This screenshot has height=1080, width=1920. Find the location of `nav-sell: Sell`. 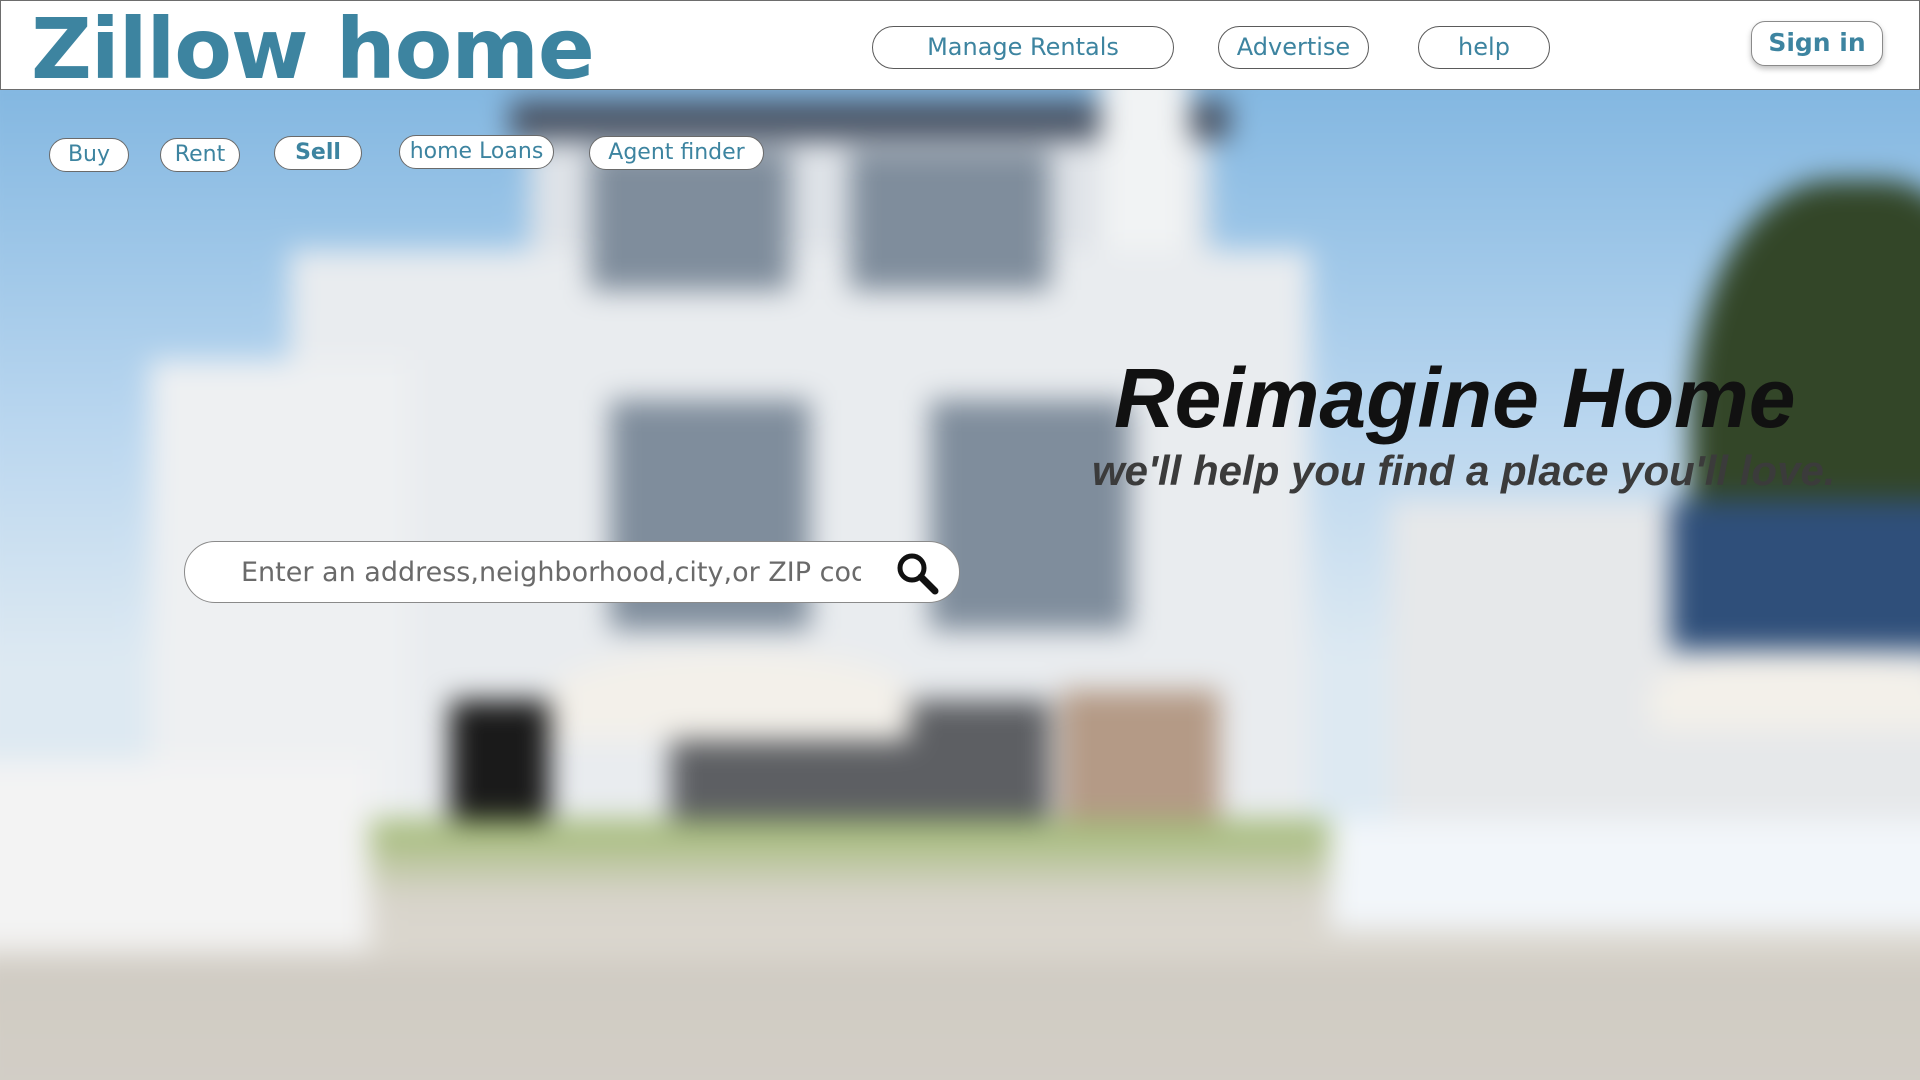

nav-sell: Sell is located at coordinates (318, 153).